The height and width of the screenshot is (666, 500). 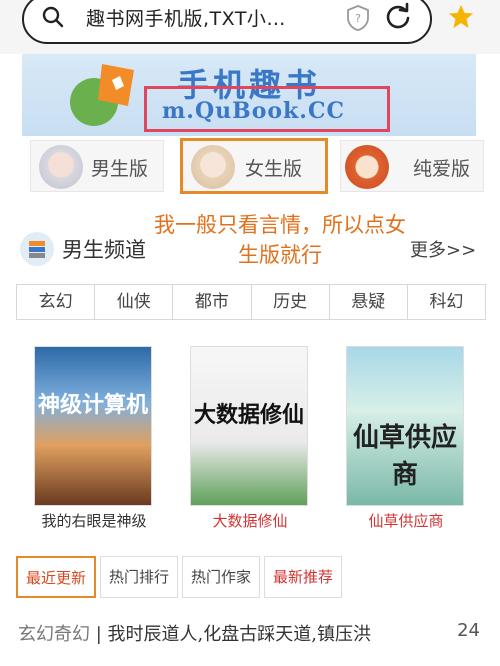 I want to click on list-item: 玄幻奇幻 | 我时辰道人,化盘古踩天道,镇压洪 24, so click(x=253, y=635).